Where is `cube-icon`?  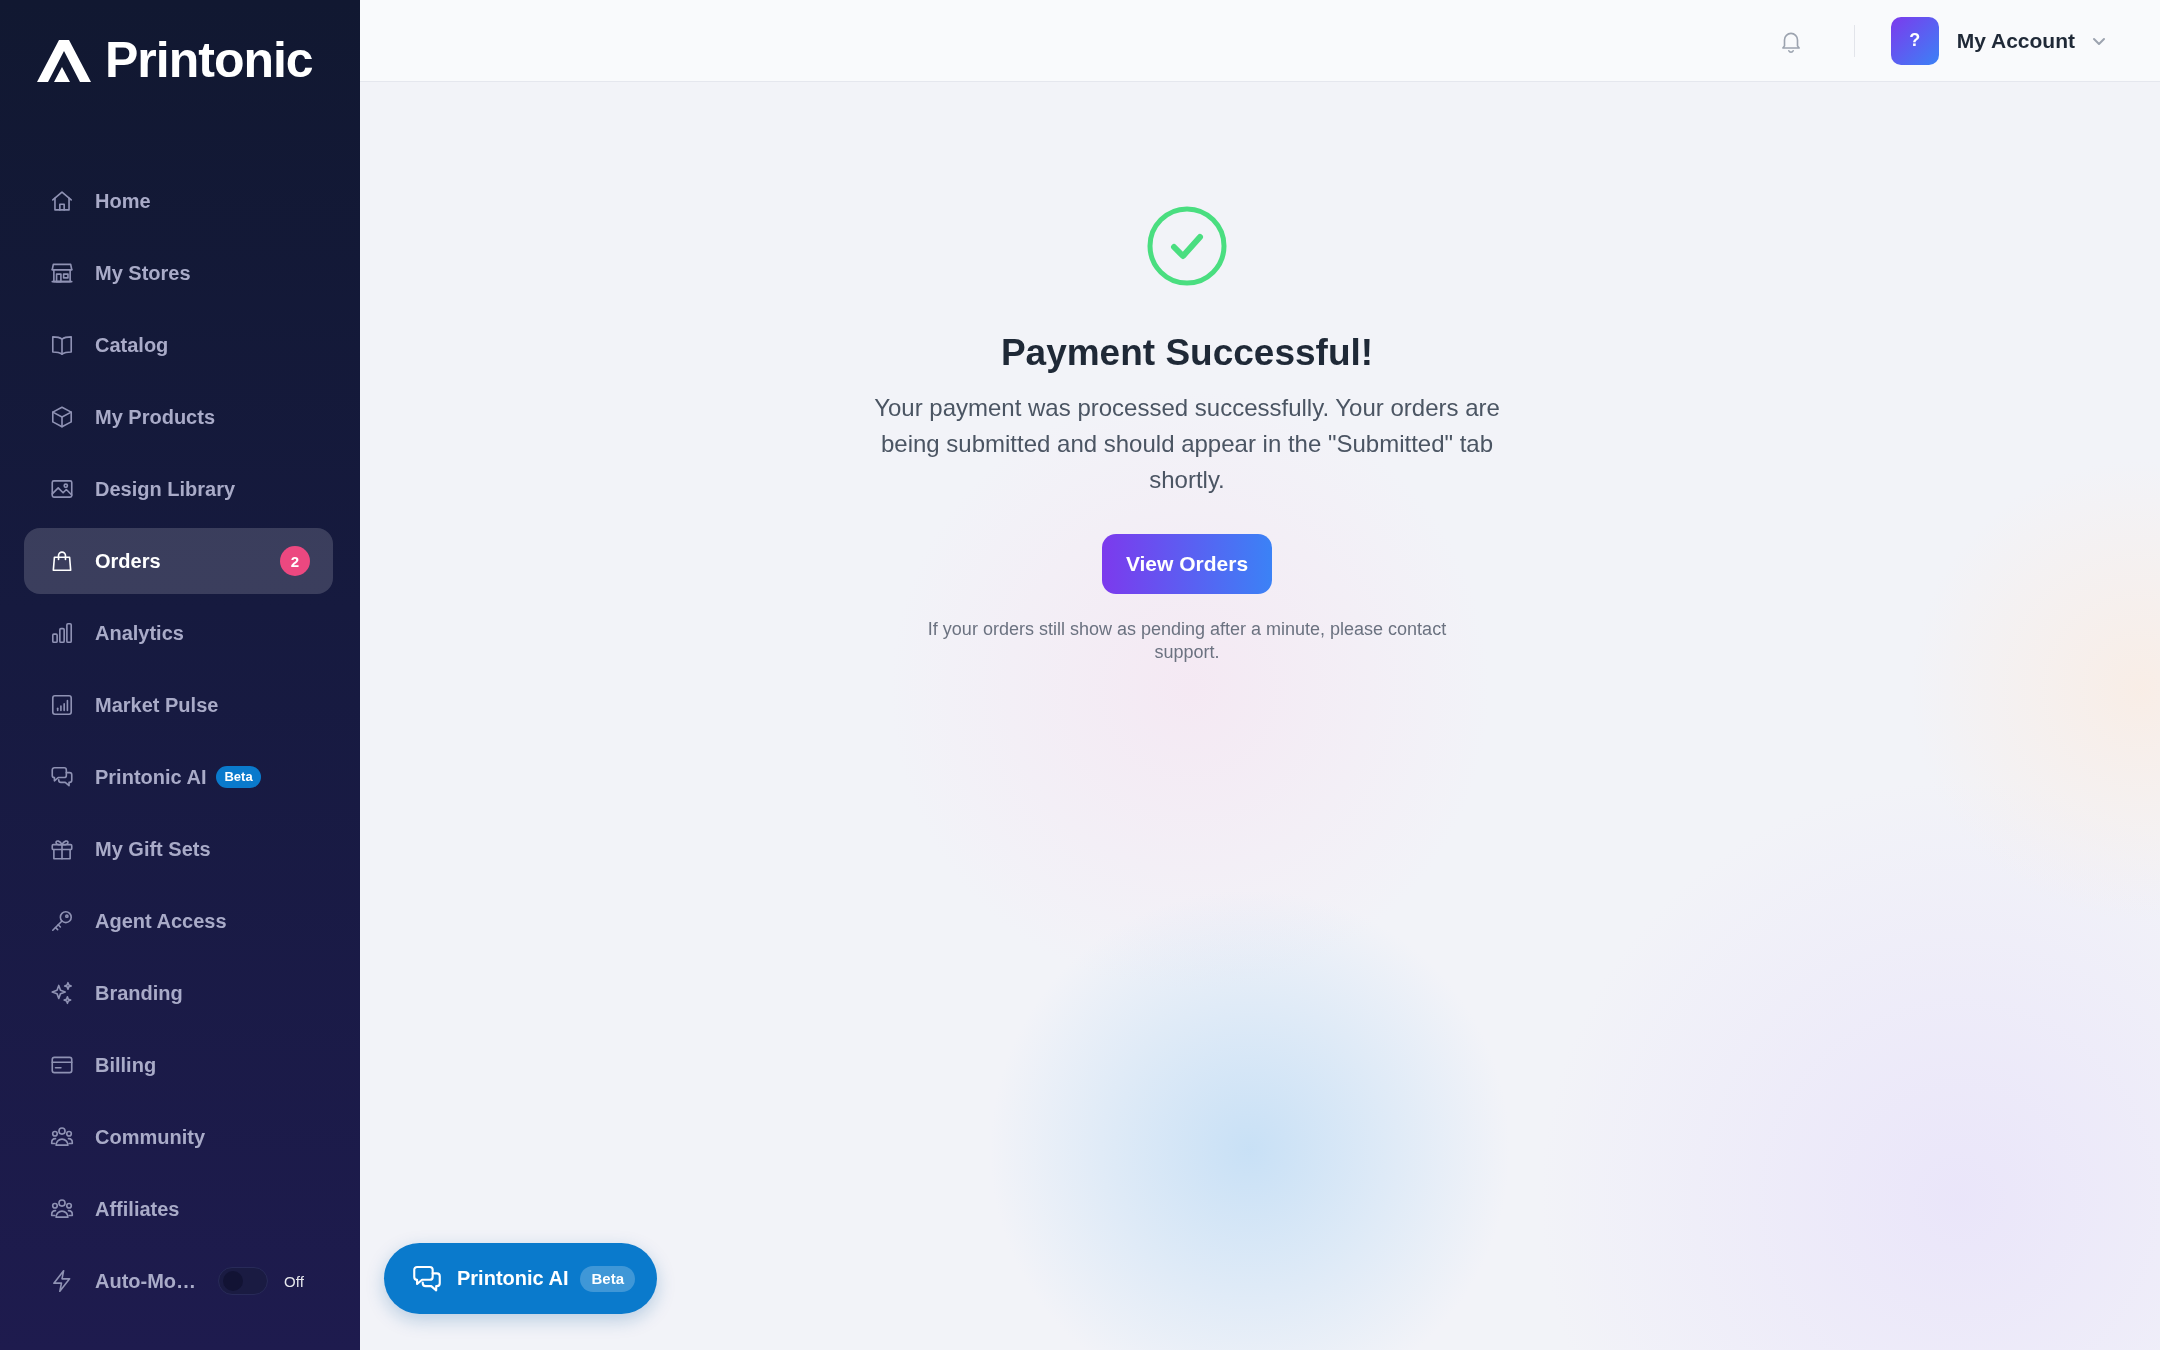 cube-icon is located at coordinates (62, 417).